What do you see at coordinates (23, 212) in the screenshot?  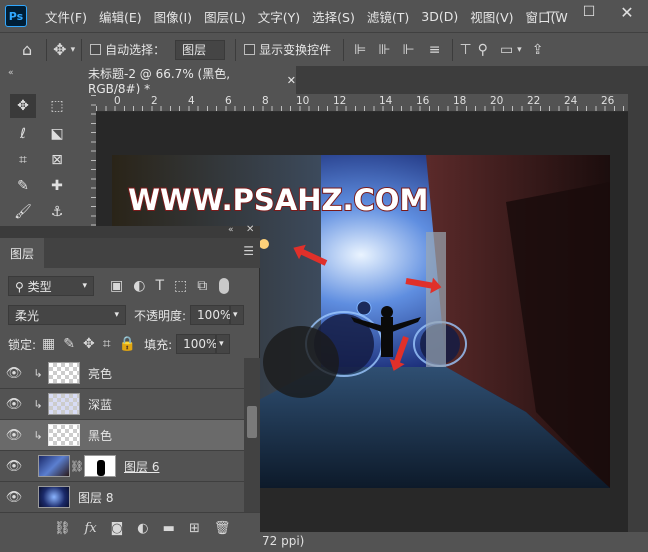 I see `brush-tool-icon: 🖌` at bounding box center [23, 212].